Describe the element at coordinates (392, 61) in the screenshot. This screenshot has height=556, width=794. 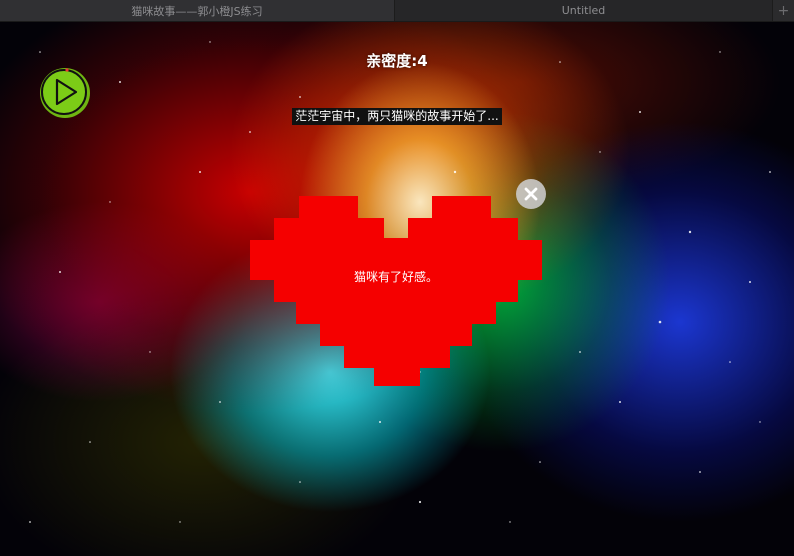
I see `intimacy-label: 亲密度:` at that location.